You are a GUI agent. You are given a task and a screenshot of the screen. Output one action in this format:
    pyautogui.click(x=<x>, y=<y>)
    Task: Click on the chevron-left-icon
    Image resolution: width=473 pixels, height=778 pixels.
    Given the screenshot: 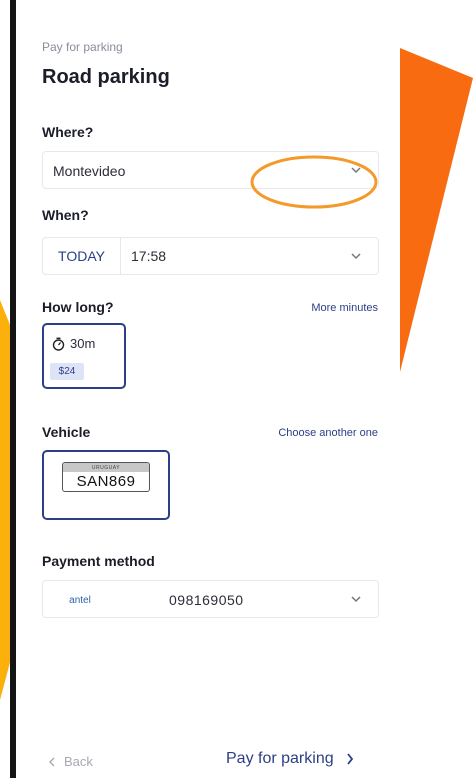 What is the action you would take?
    pyautogui.click(x=52, y=761)
    